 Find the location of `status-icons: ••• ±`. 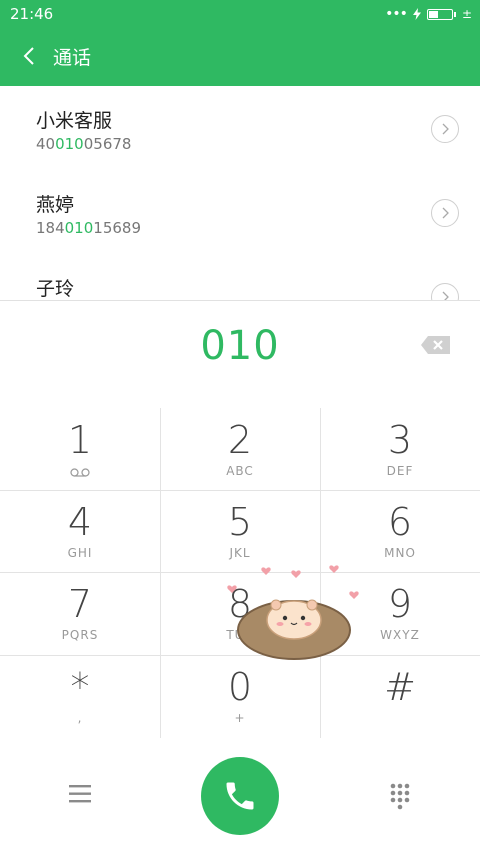

status-icons: ••• ± is located at coordinates (428, 14).